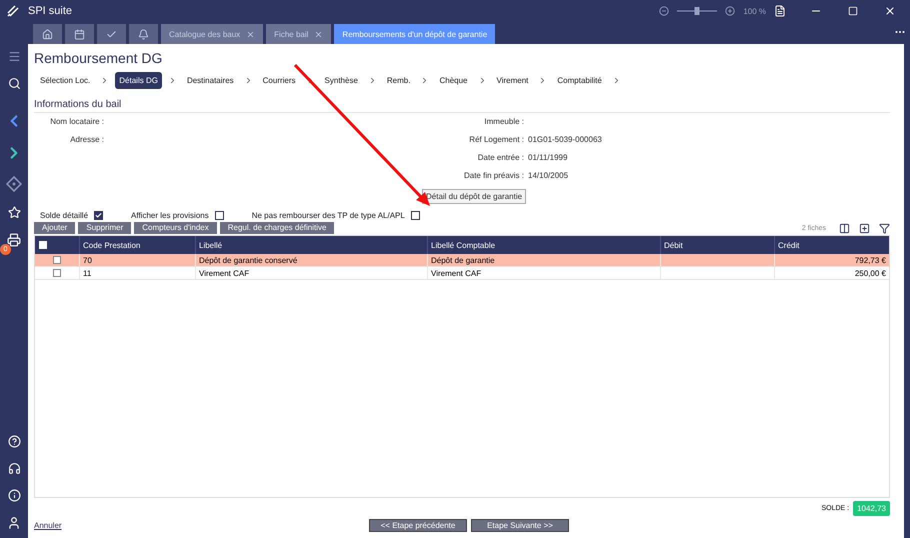  What do you see at coordinates (99, 58) in the screenshot?
I see `page-title: Remboursement DG` at bounding box center [99, 58].